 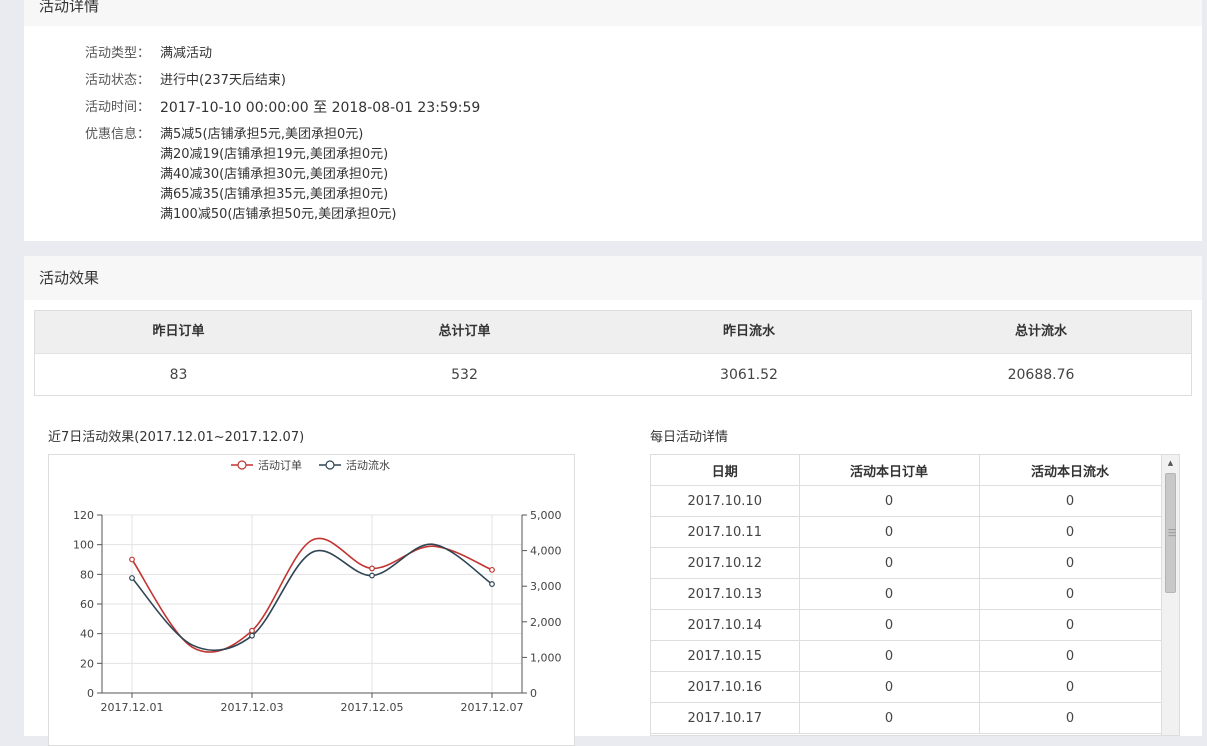 I want to click on triangle-up-icon: ▲, so click(x=1170, y=463).